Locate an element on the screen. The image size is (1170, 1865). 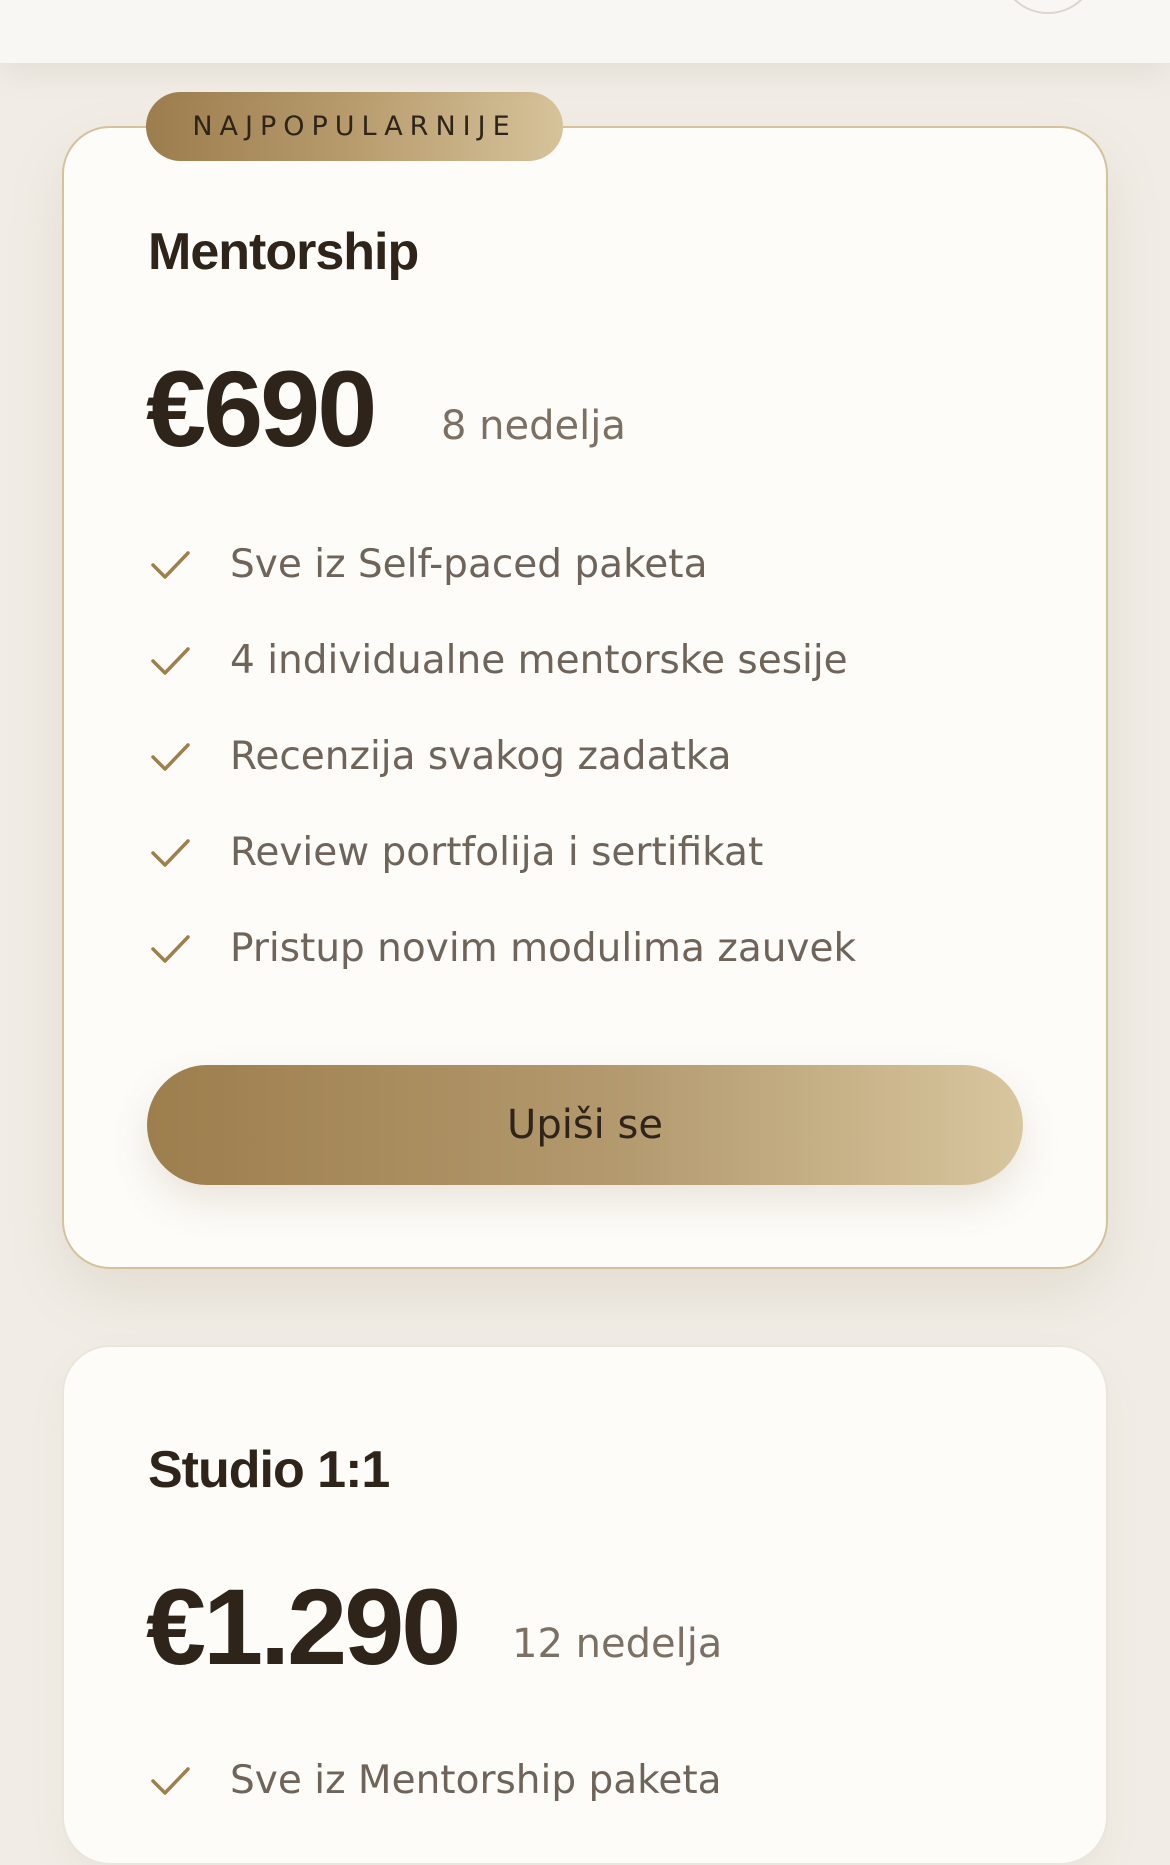
menu-toggle-button is located at coordinates (1048, 7).